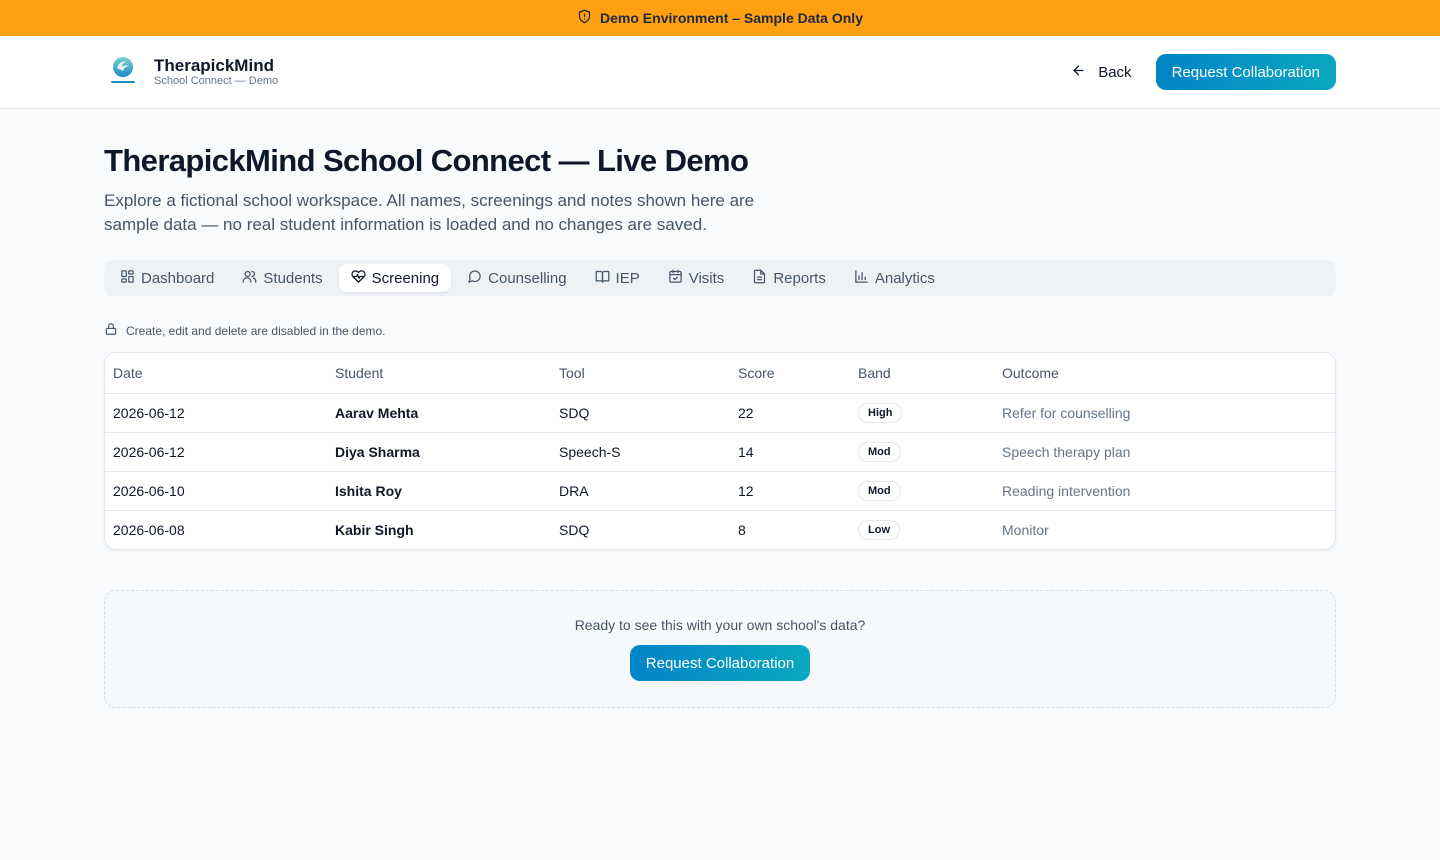  I want to click on column-header-tool: Tool, so click(640, 373).